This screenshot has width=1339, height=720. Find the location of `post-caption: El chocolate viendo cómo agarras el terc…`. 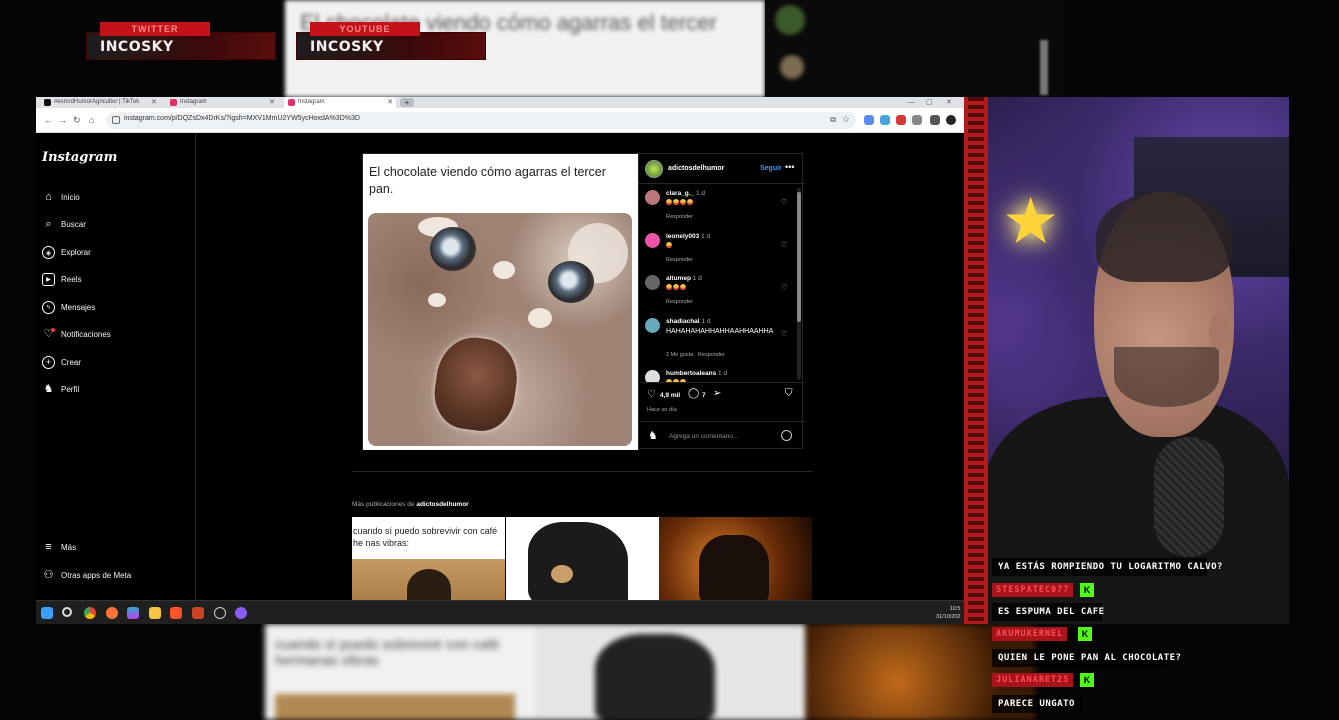

post-caption: El chocolate viendo cómo agarras el terc… is located at coordinates (487, 180).